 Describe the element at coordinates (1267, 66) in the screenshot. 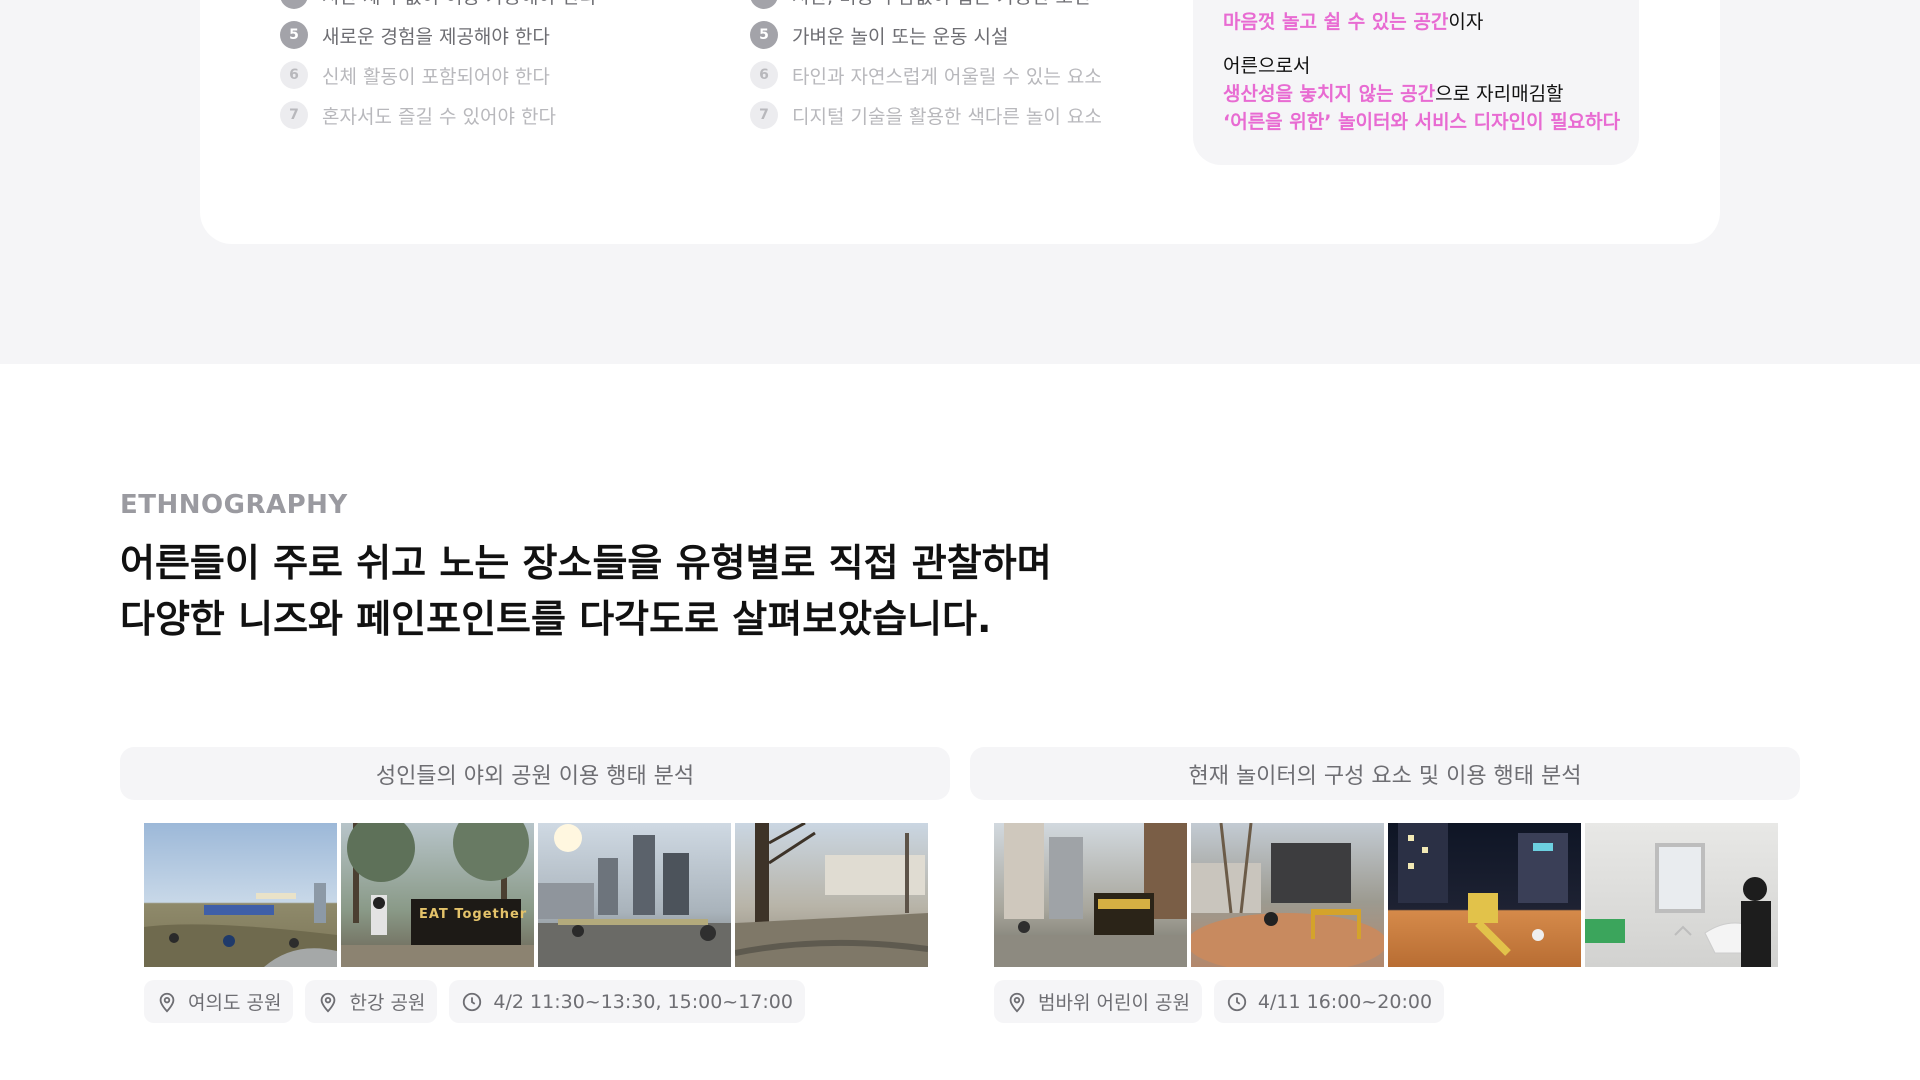

I see `summary-line-2: 어른으로서` at that location.